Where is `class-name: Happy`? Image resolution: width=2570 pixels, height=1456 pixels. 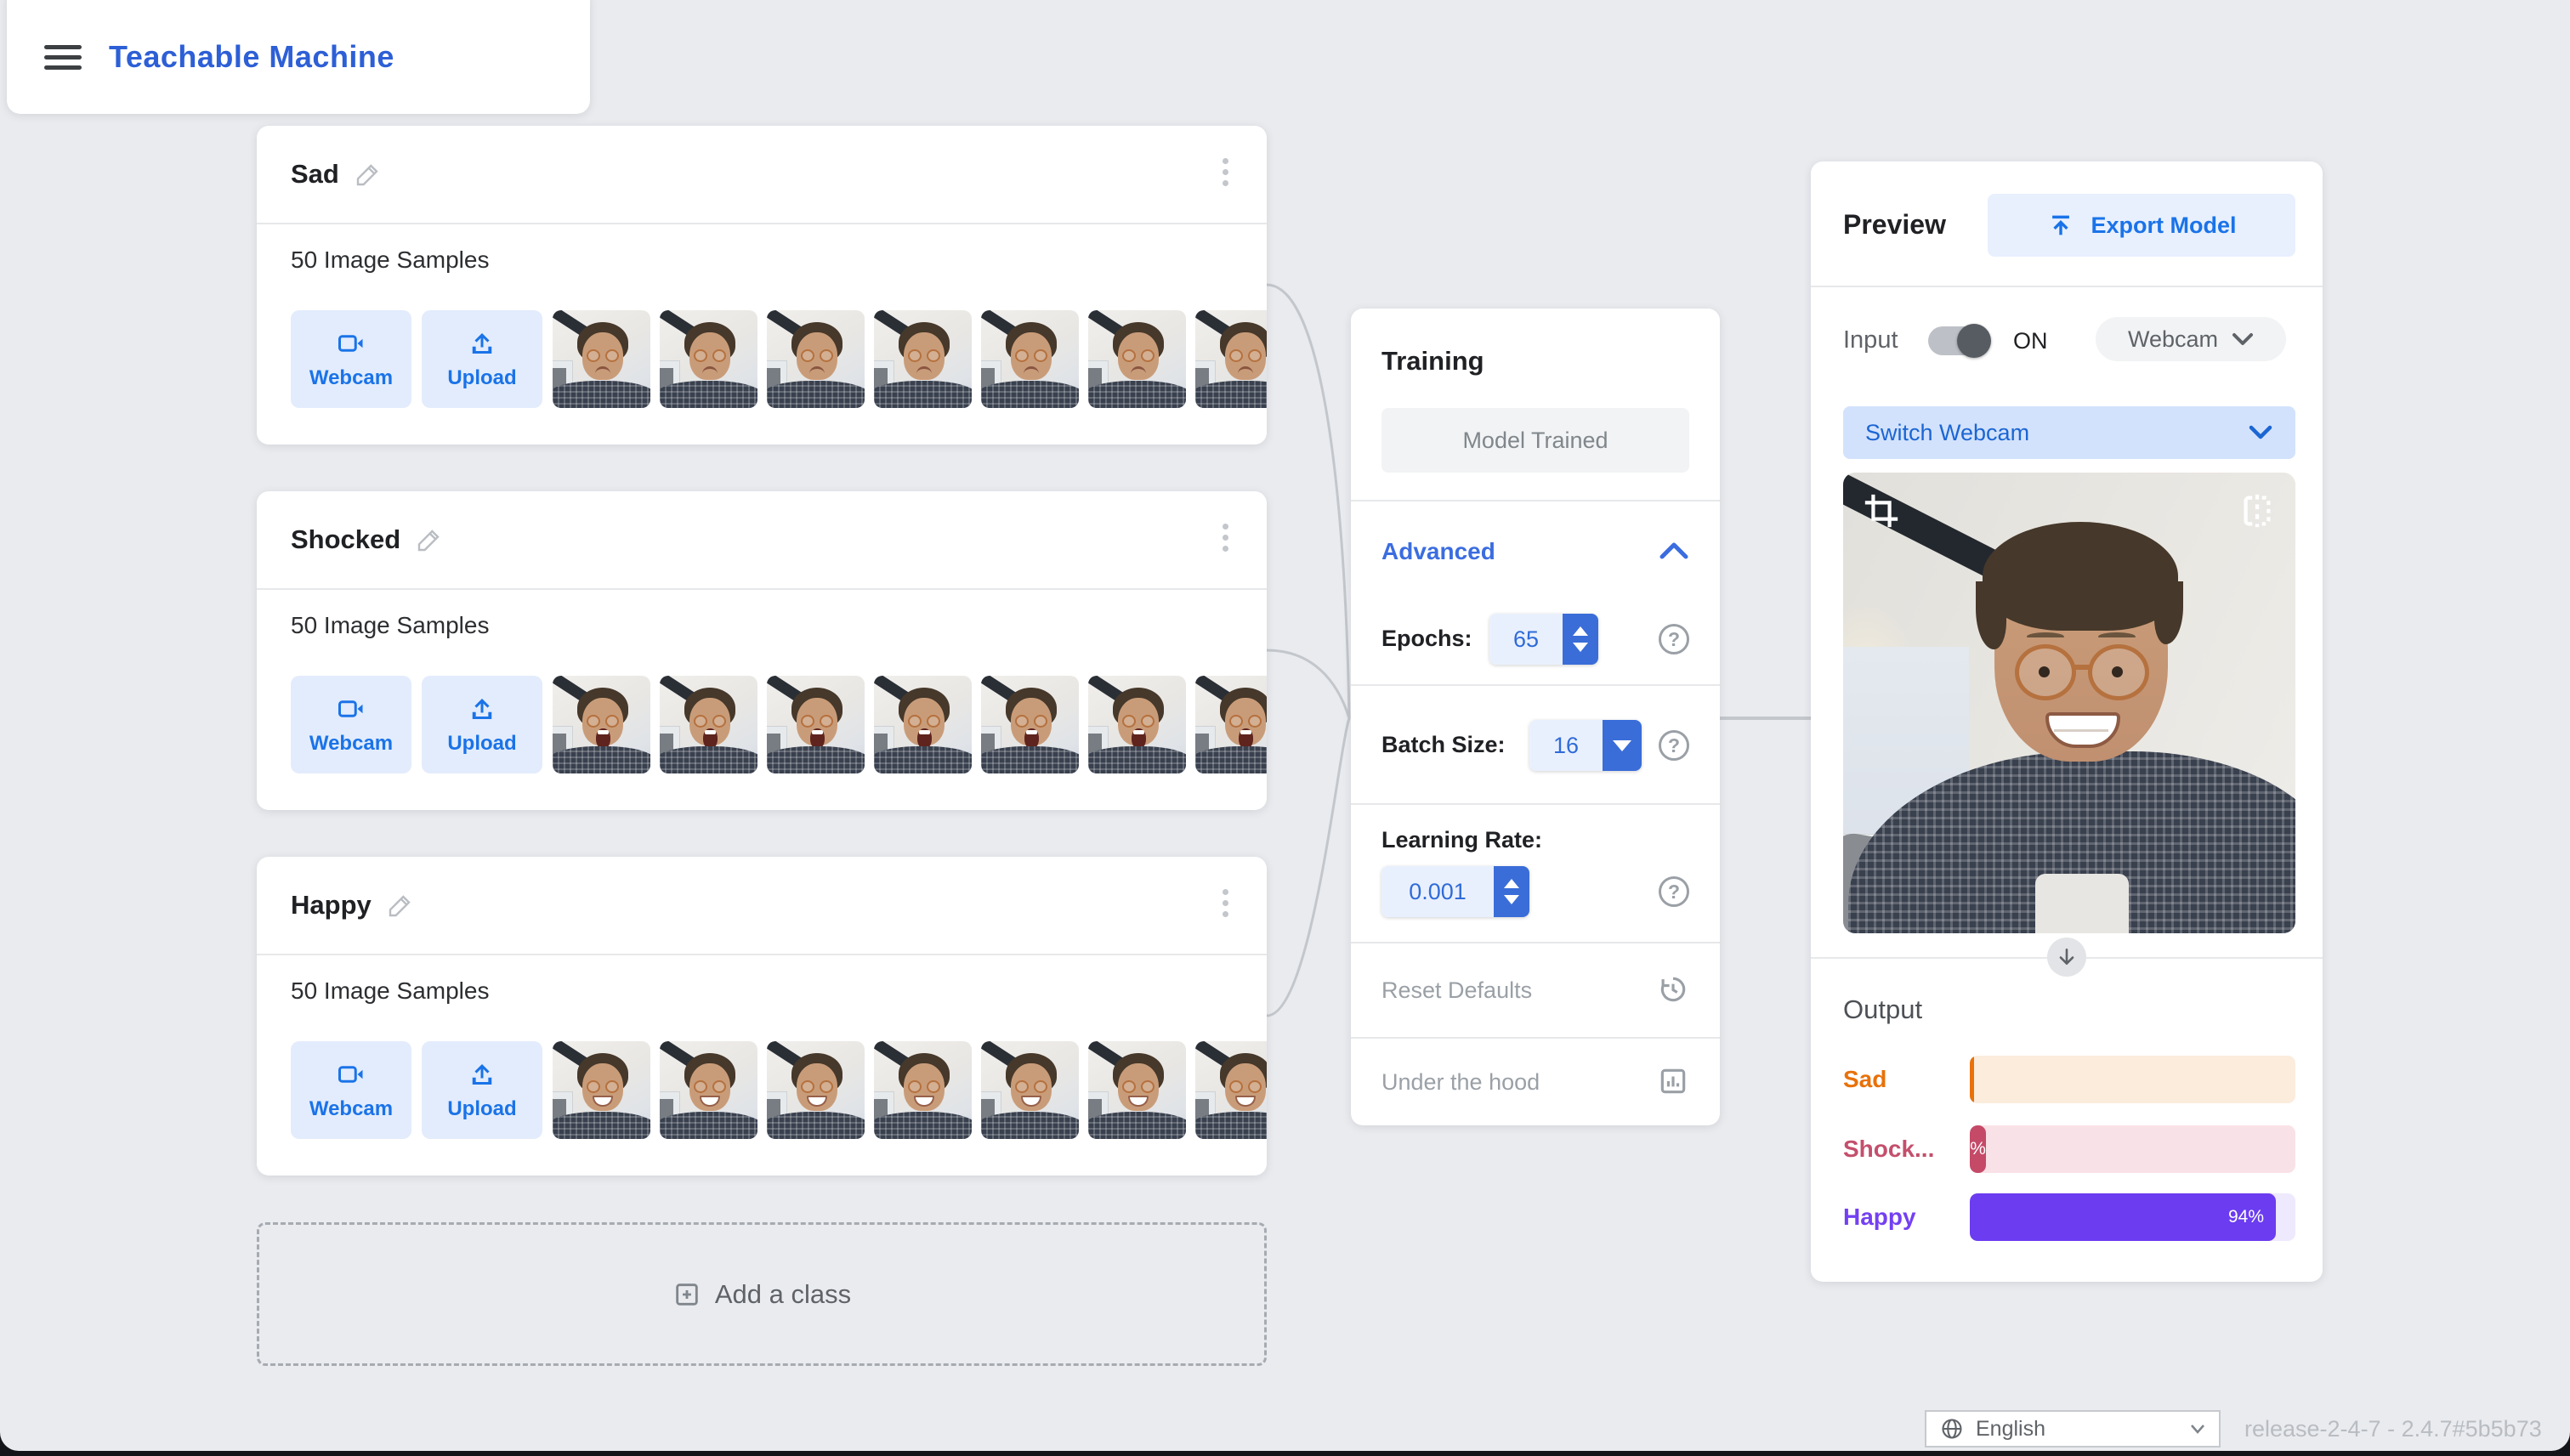
class-name: Happy is located at coordinates (331, 905).